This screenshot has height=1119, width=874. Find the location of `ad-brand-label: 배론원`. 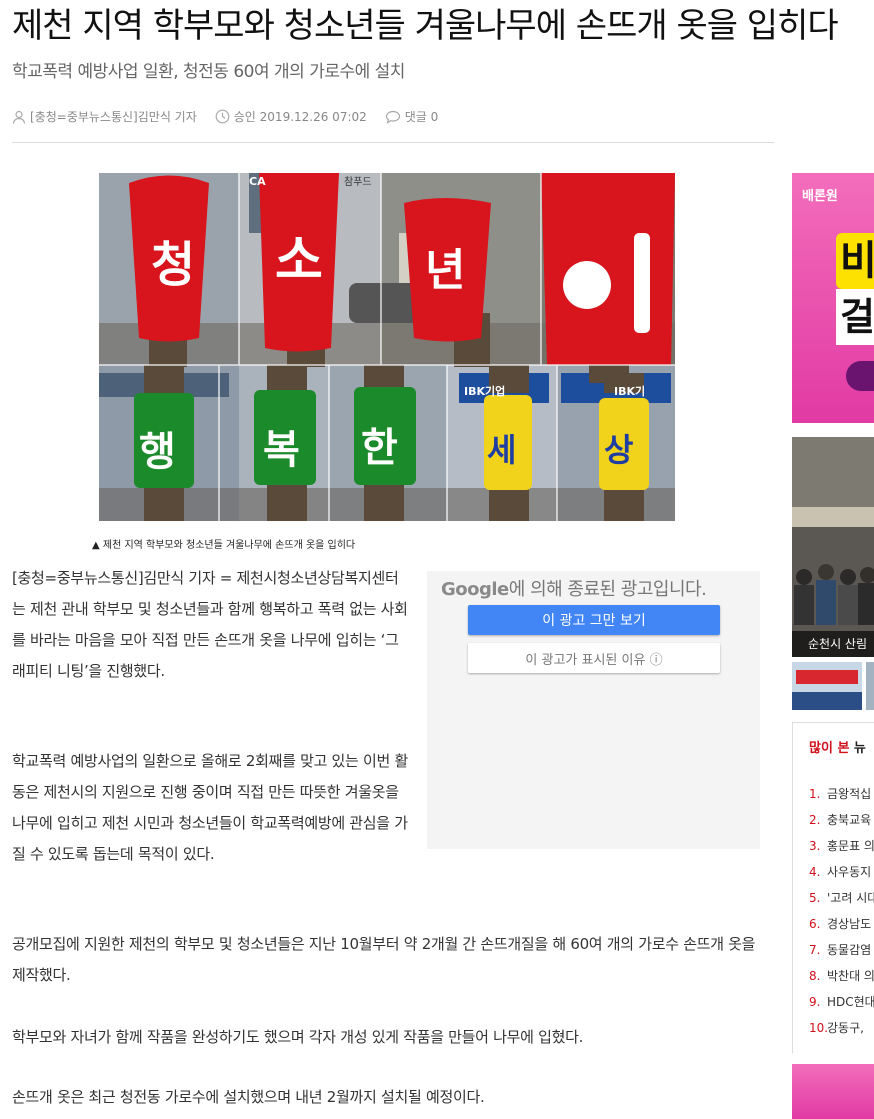

ad-brand-label: 배론원 is located at coordinates (820, 196).